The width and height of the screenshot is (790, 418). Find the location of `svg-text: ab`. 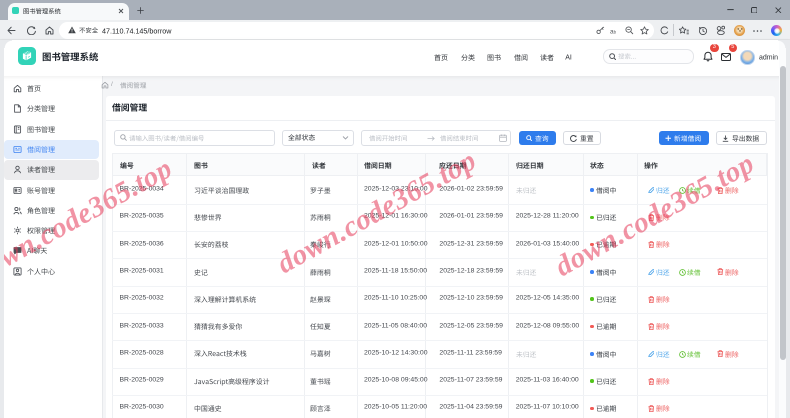

svg-text: ab is located at coordinates (613, 31).